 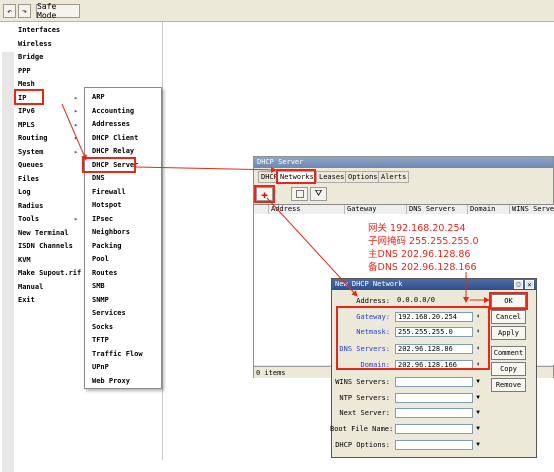 What do you see at coordinates (74, 132) in the screenshot?
I see `arrow-ip-to-dhcp` at bounding box center [74, 132].